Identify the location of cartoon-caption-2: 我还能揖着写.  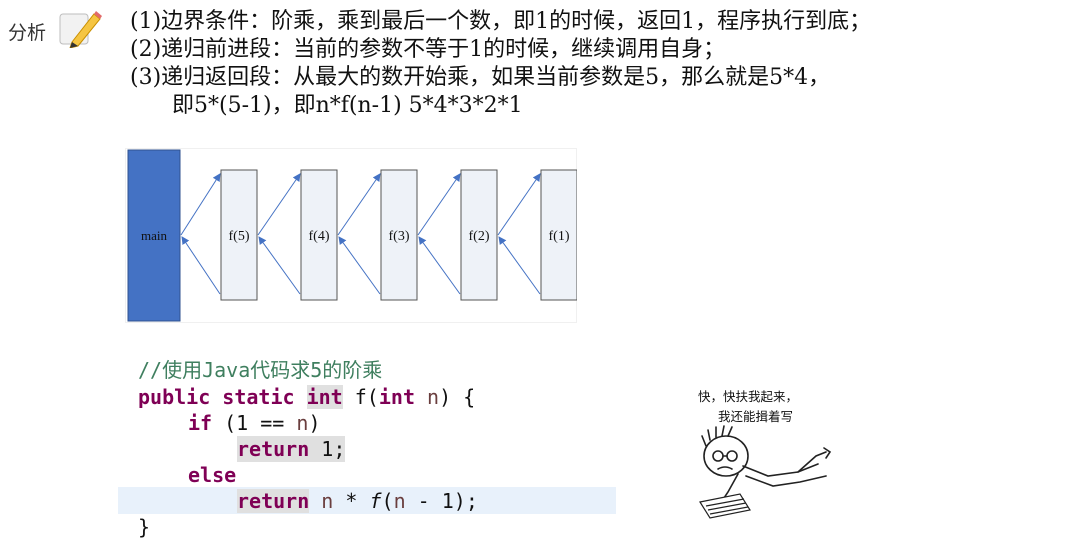
(756, 416).